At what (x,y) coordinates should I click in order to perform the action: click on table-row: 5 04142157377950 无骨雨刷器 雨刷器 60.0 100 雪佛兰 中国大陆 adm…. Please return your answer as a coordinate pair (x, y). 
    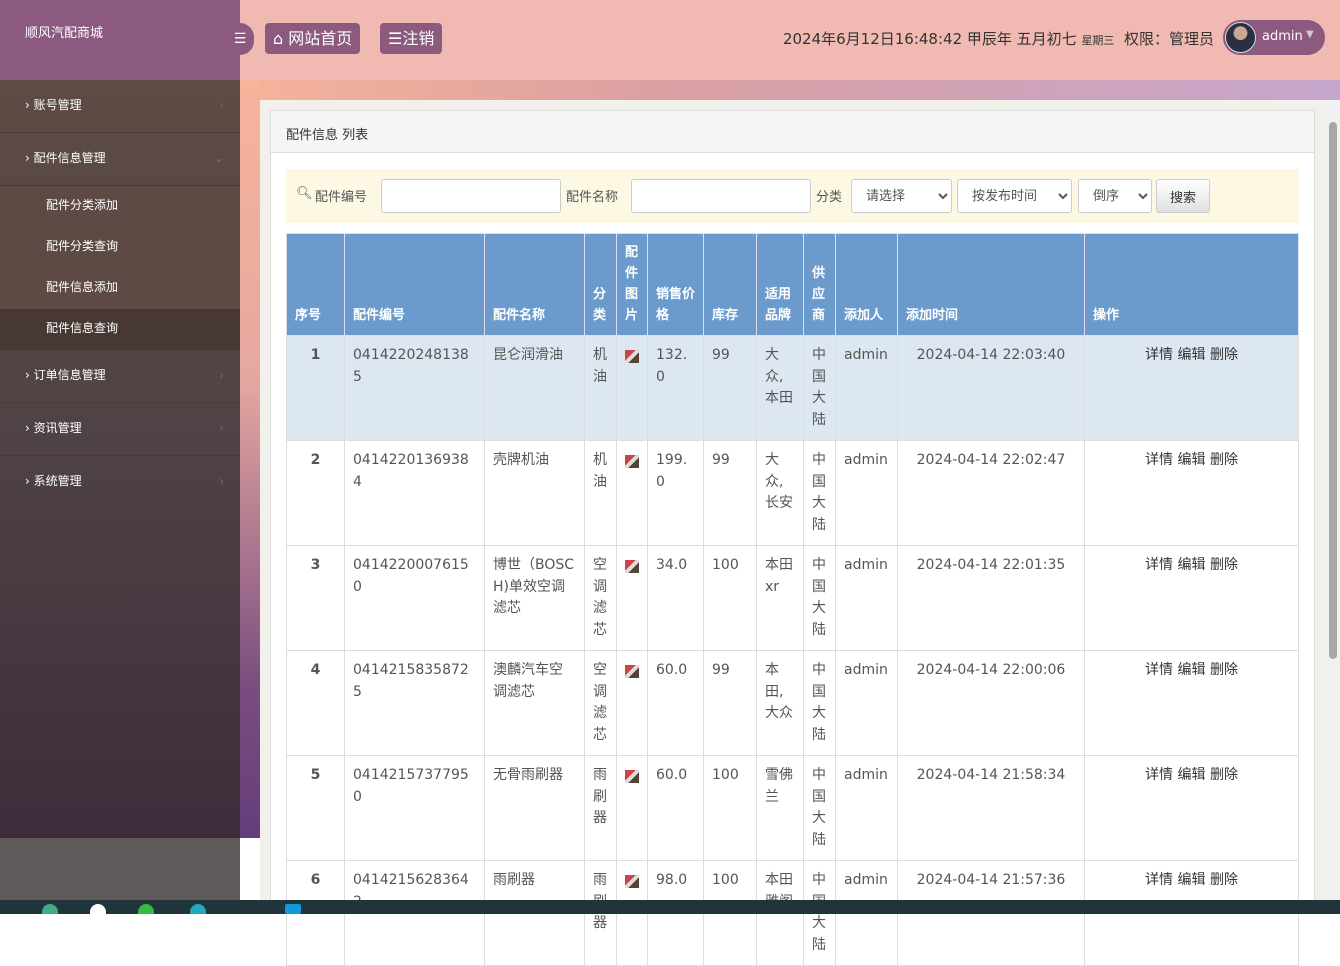
    Looking at the image, I should click on (792, 808).